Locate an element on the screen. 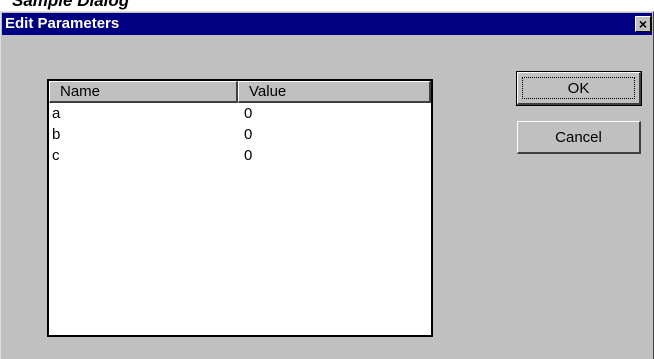 The height and width of the screenshot is (359, 654). ok-button: OK is located at coordinates (579, 88).